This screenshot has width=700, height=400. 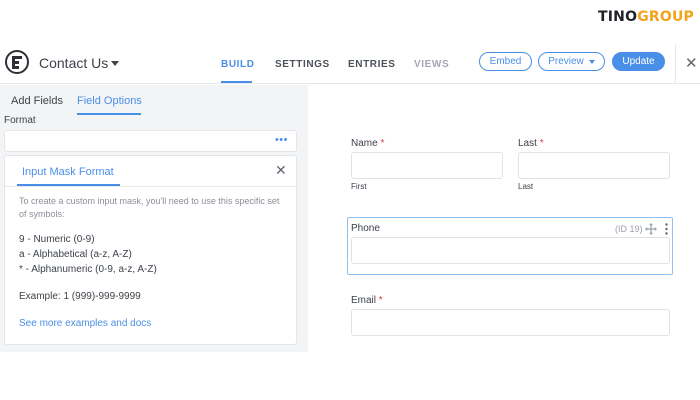 What do you see at coordinates (618, 17) in the screenshot?
I see `brand-text-1: TINO` at bounding box center [618, 17].